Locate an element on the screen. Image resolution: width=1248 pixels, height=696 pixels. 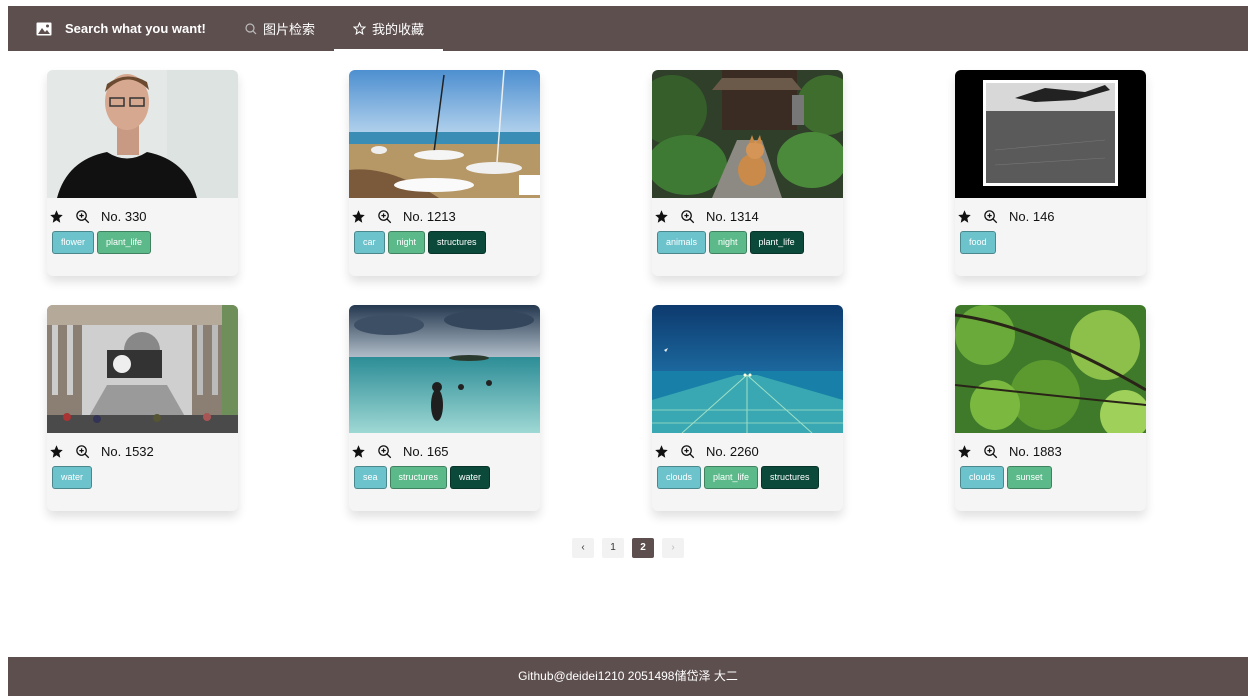
image-number: No. 146 is located at coordinates (1032, 216).